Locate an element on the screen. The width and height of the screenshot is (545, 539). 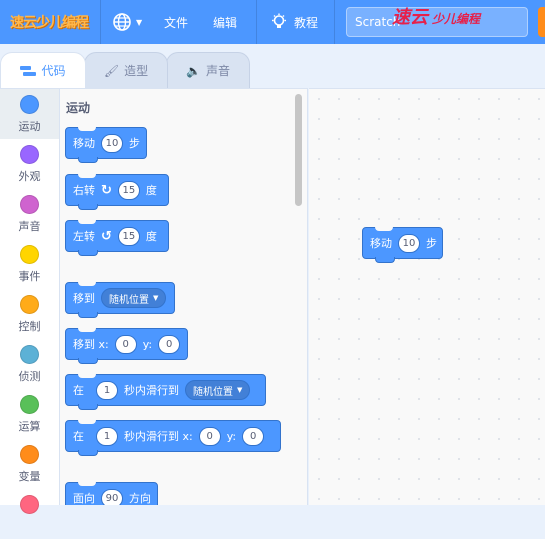
category-events: 事件 is located at coordinates (29, 264).